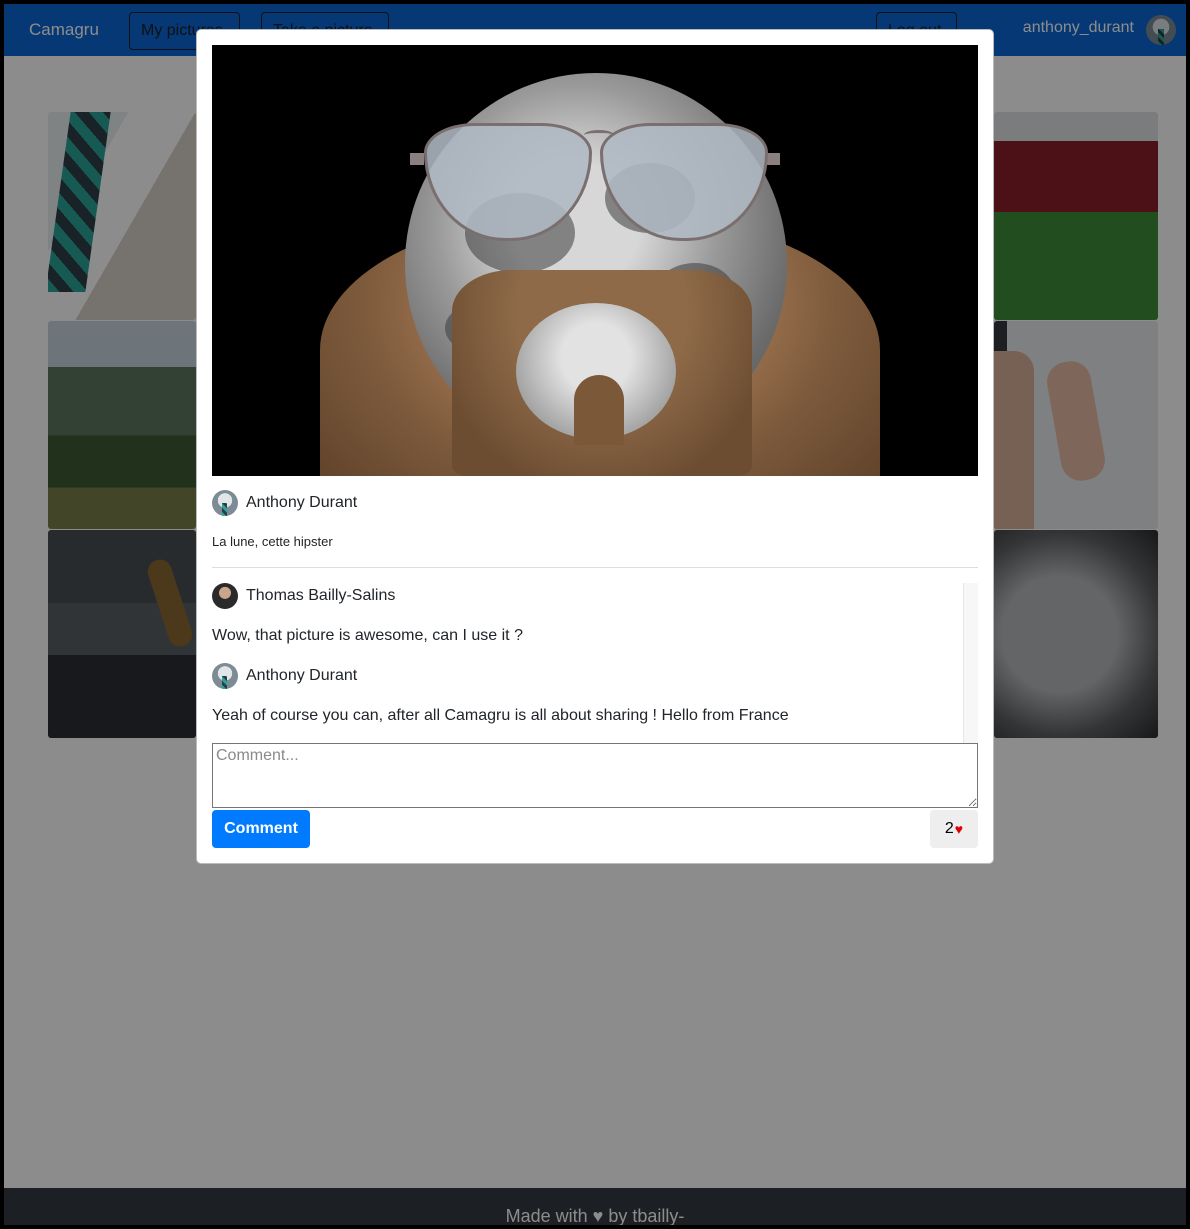  What do you see at coordinates (970, 663) in the screenshot?
I see `comments-scrollbar` at bounding box center [970, 663].